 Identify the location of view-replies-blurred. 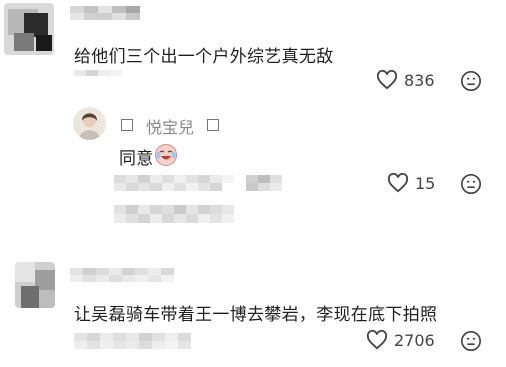
(174, 214).